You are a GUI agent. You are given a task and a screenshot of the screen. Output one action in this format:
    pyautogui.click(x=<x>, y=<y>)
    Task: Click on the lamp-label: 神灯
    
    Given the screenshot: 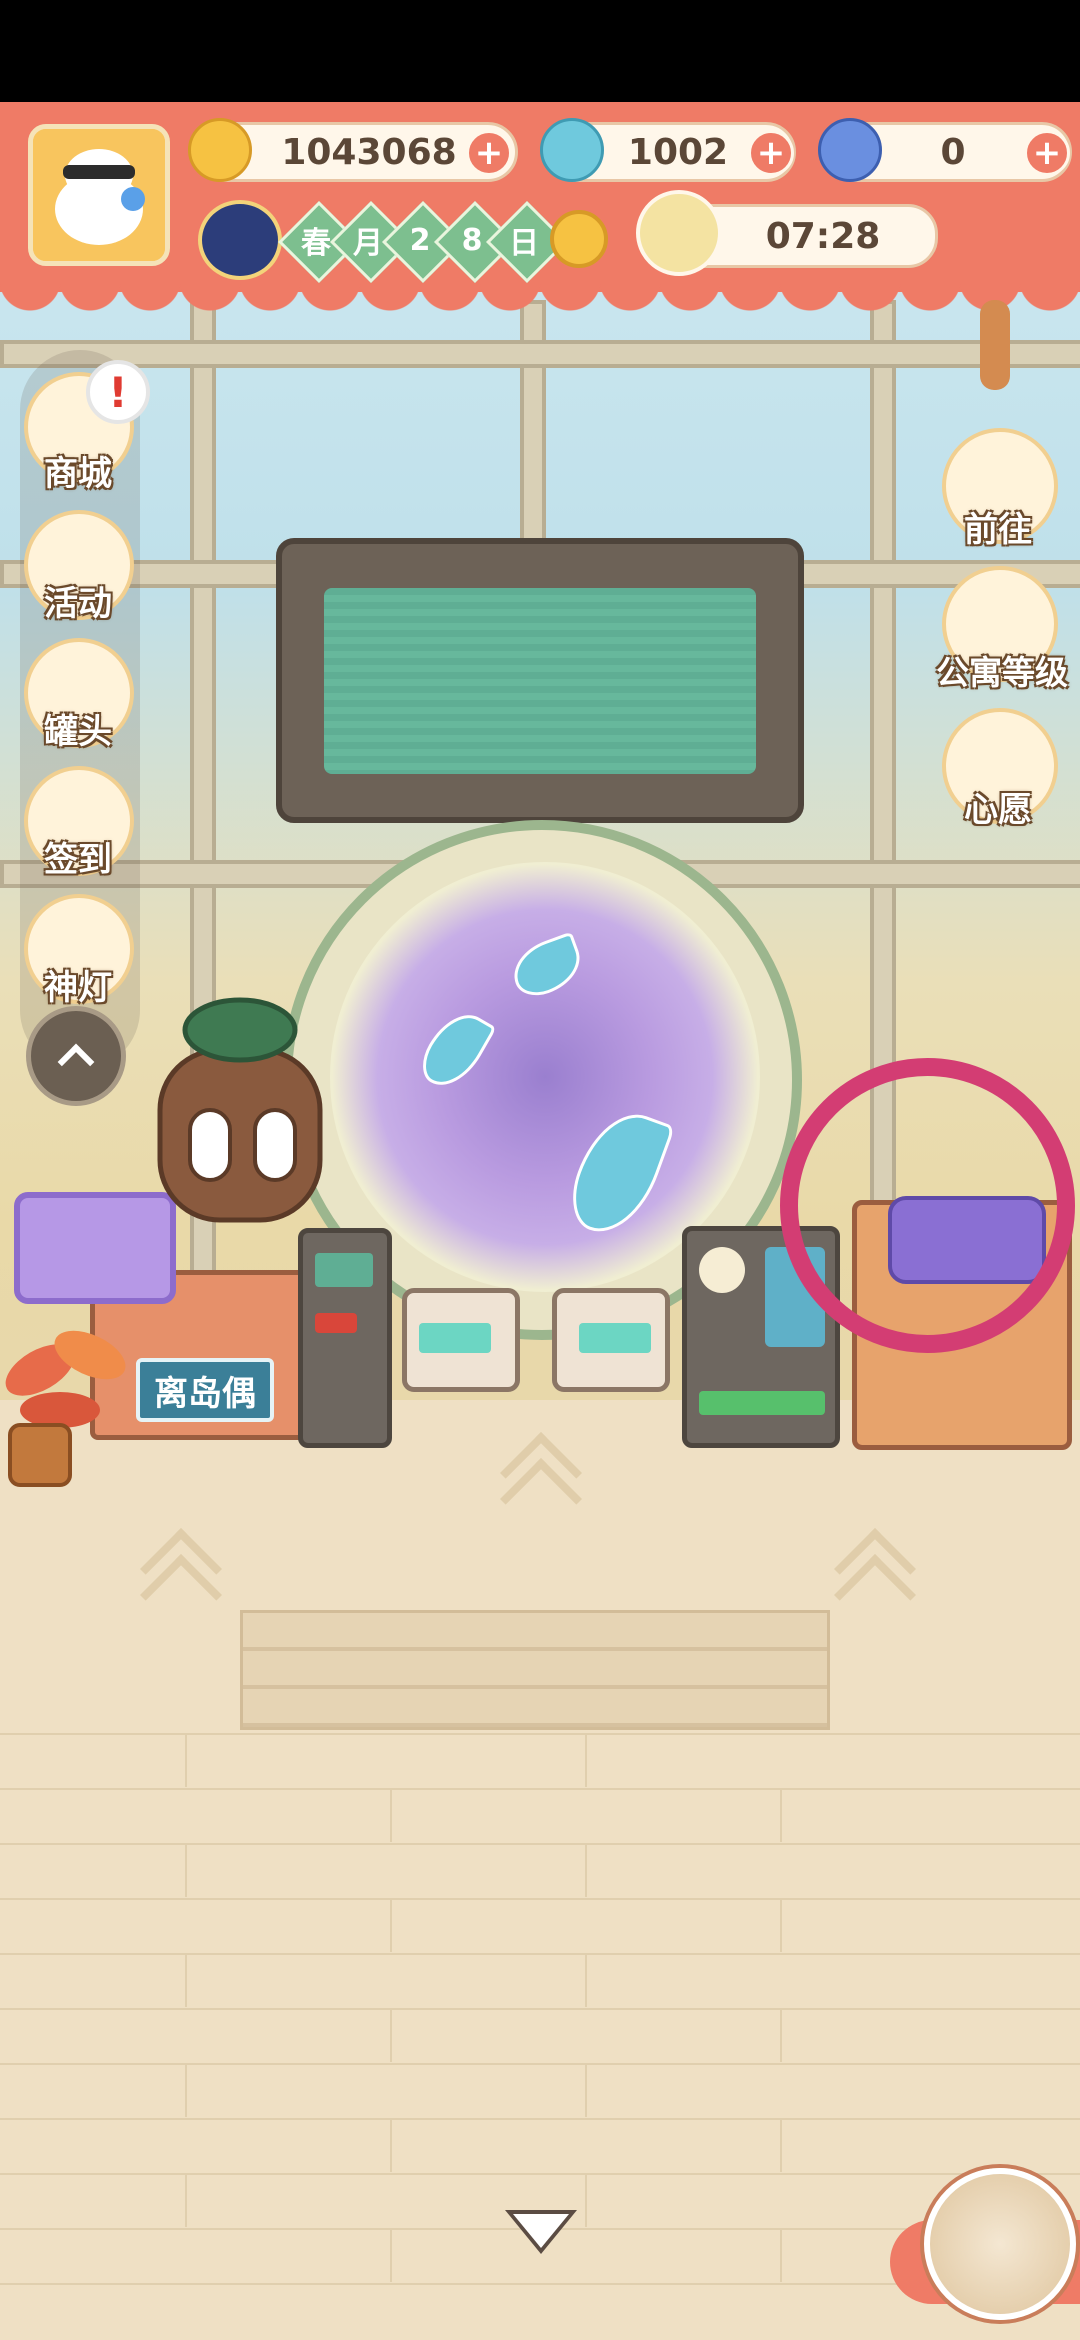 What is the action you would take?
    pyautogui.click(x=78, y=988)
    